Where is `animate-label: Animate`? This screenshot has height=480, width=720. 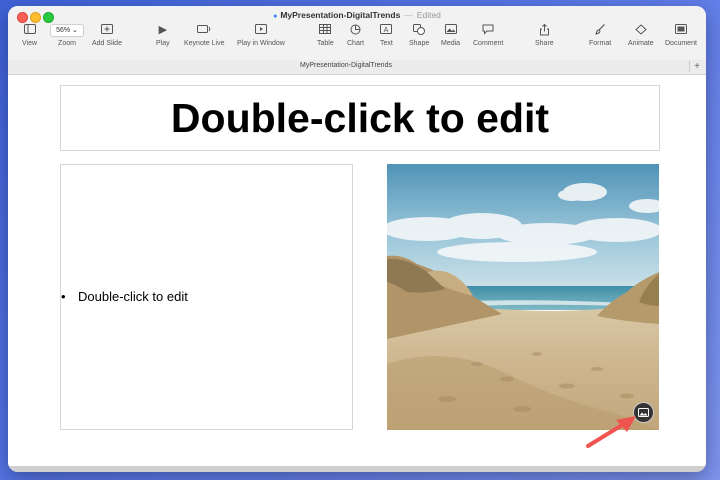 animate-label: Animate is located at coordinates (641, 43).